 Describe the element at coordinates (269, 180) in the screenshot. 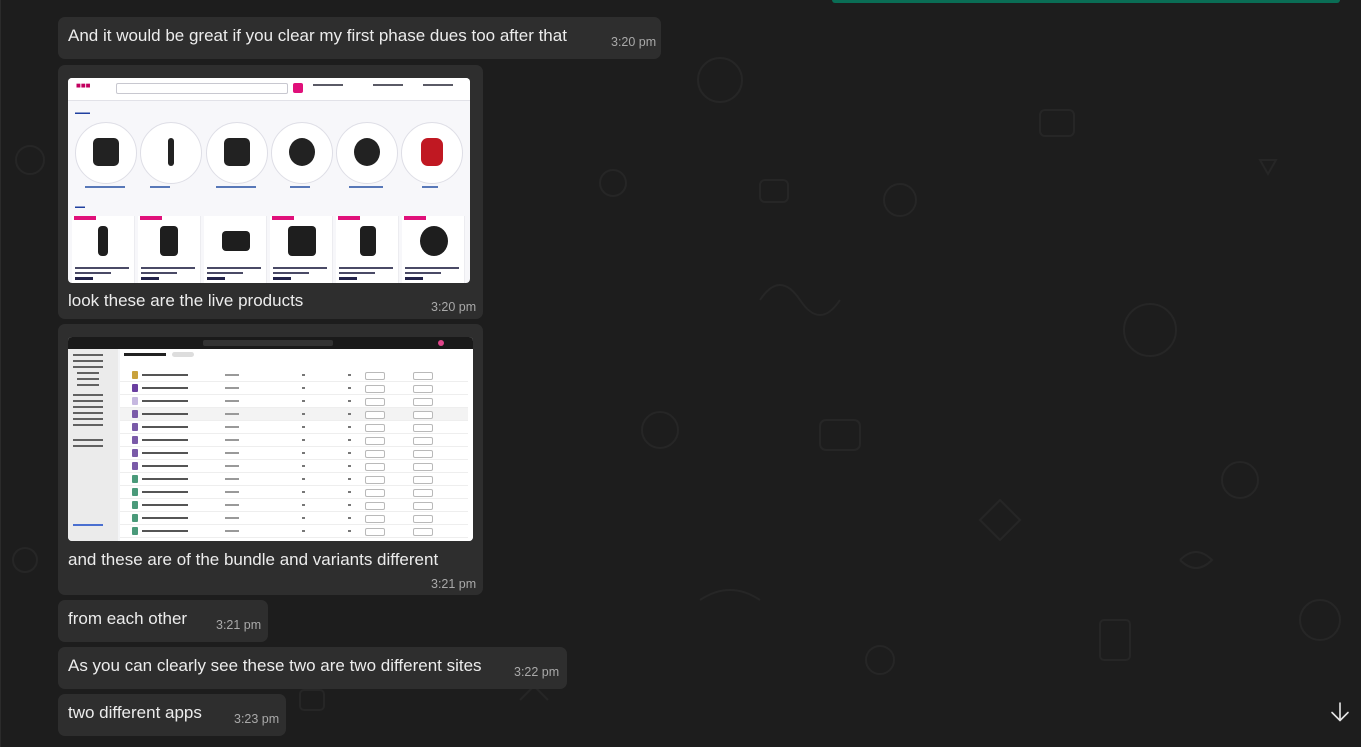

I see `store-website-screenshot: ■■■ ▬▬▬ ▬▬` at that location.